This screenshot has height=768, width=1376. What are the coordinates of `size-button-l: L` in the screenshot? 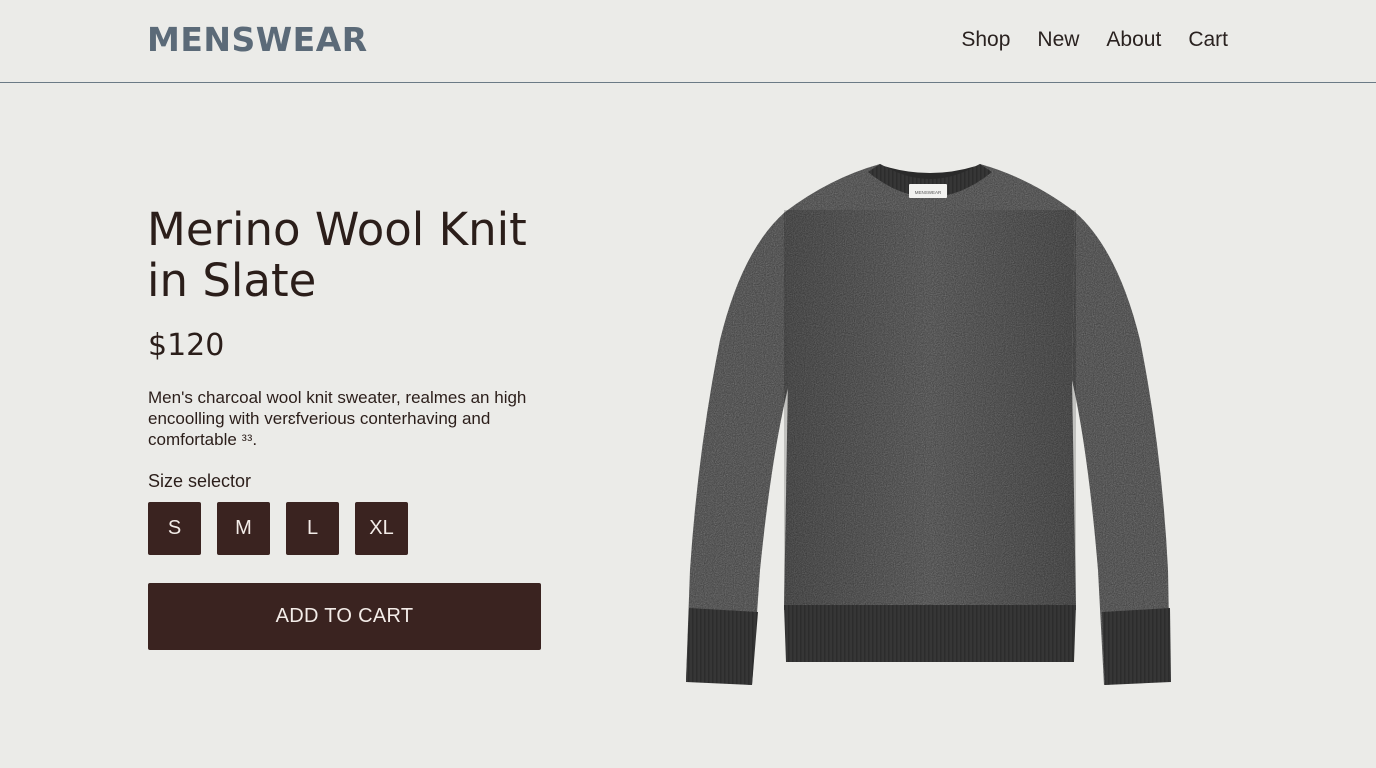 It's located at (312, 528).